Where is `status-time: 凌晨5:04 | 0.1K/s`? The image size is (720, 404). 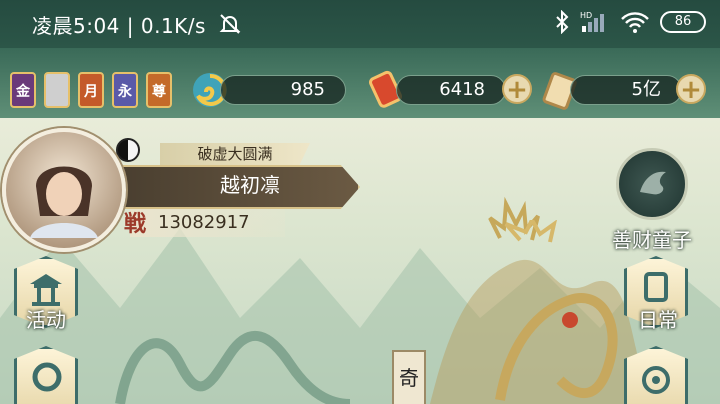 status-time: 凌晨5:04 | 0.1K/s is located at coordinates (119, 26).